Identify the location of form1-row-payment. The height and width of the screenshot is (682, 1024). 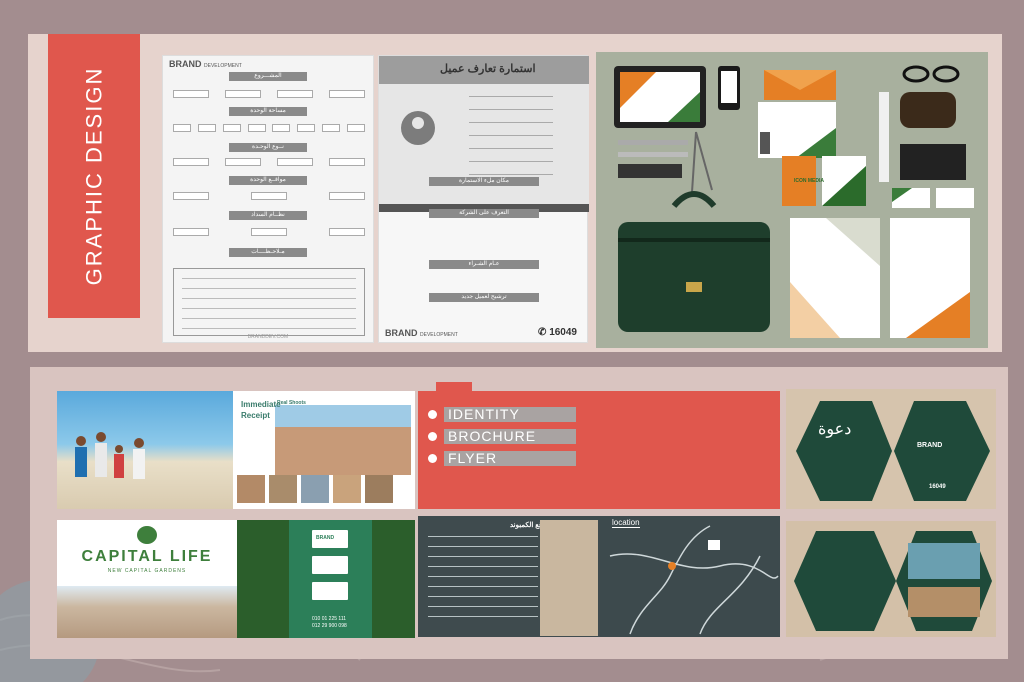
(269, 232).